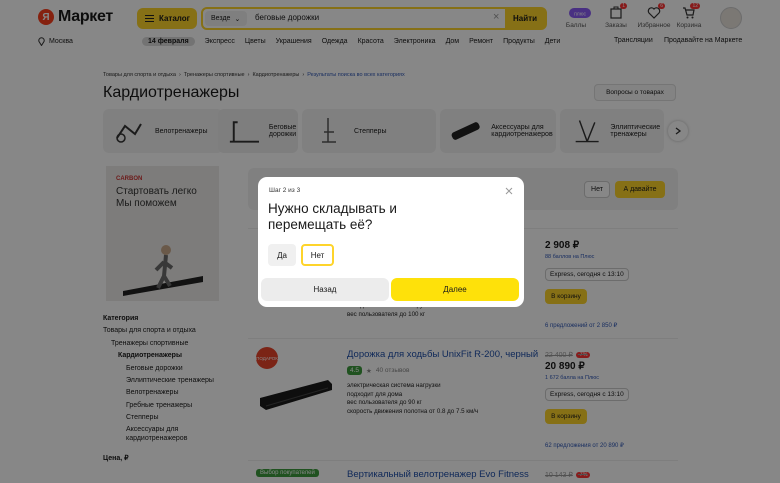  What do you see at coordinates (285, 190) in the screenshot?
I see `modal-step: Шаг 2 из 3` at bounding box center [285, 190].